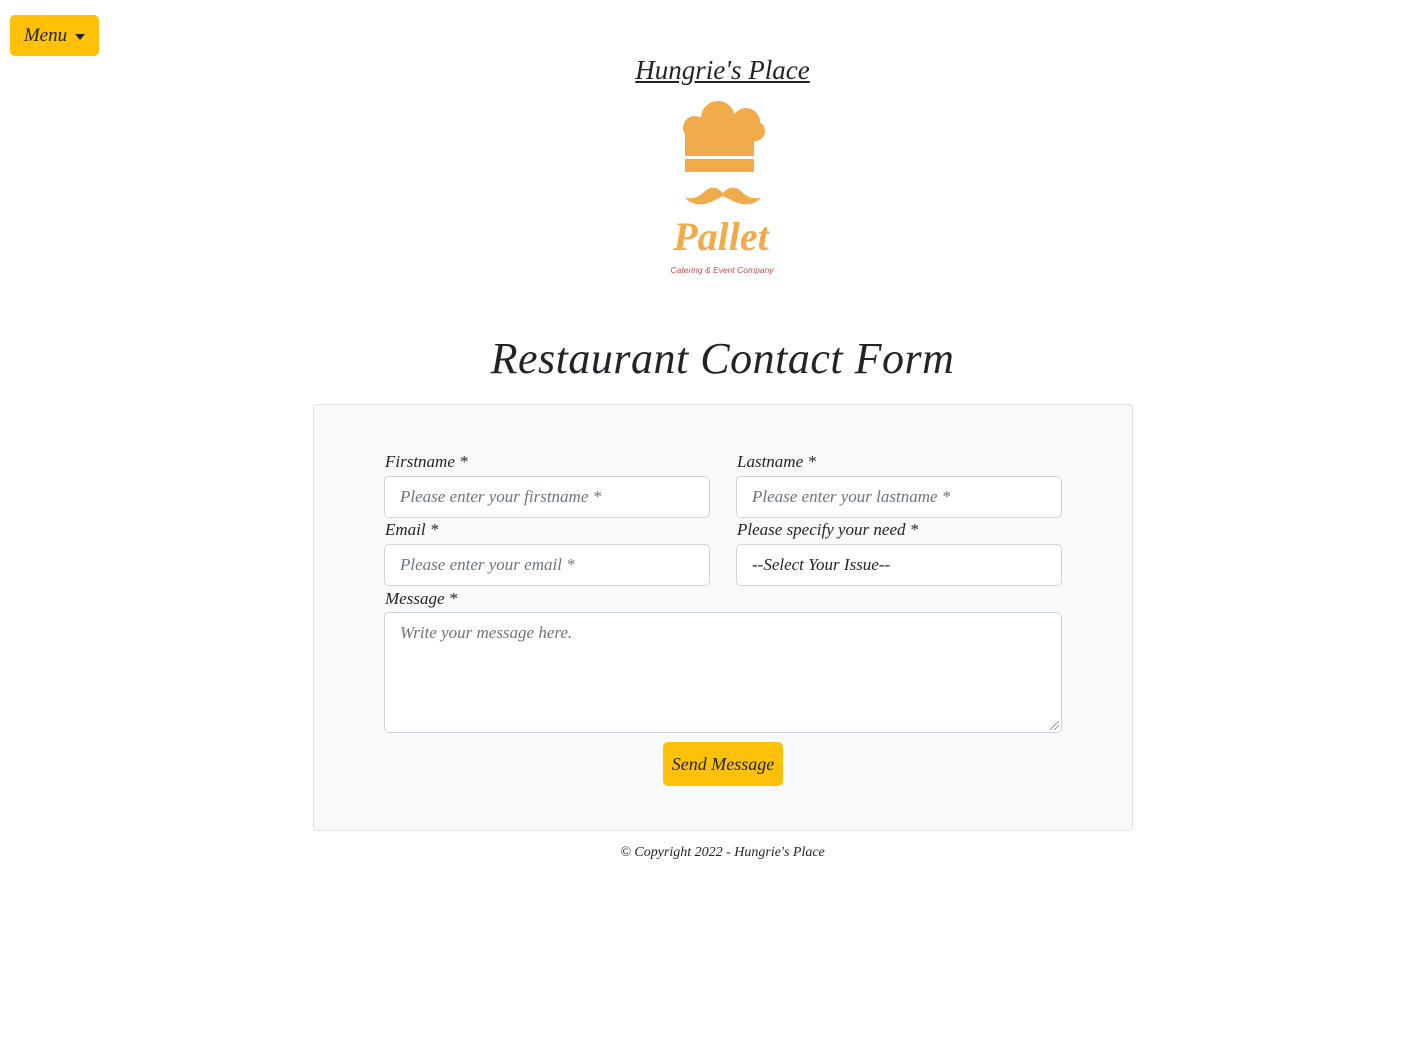  I want to click on lastname-input: Please enter your lastname *, so click(899, 497).